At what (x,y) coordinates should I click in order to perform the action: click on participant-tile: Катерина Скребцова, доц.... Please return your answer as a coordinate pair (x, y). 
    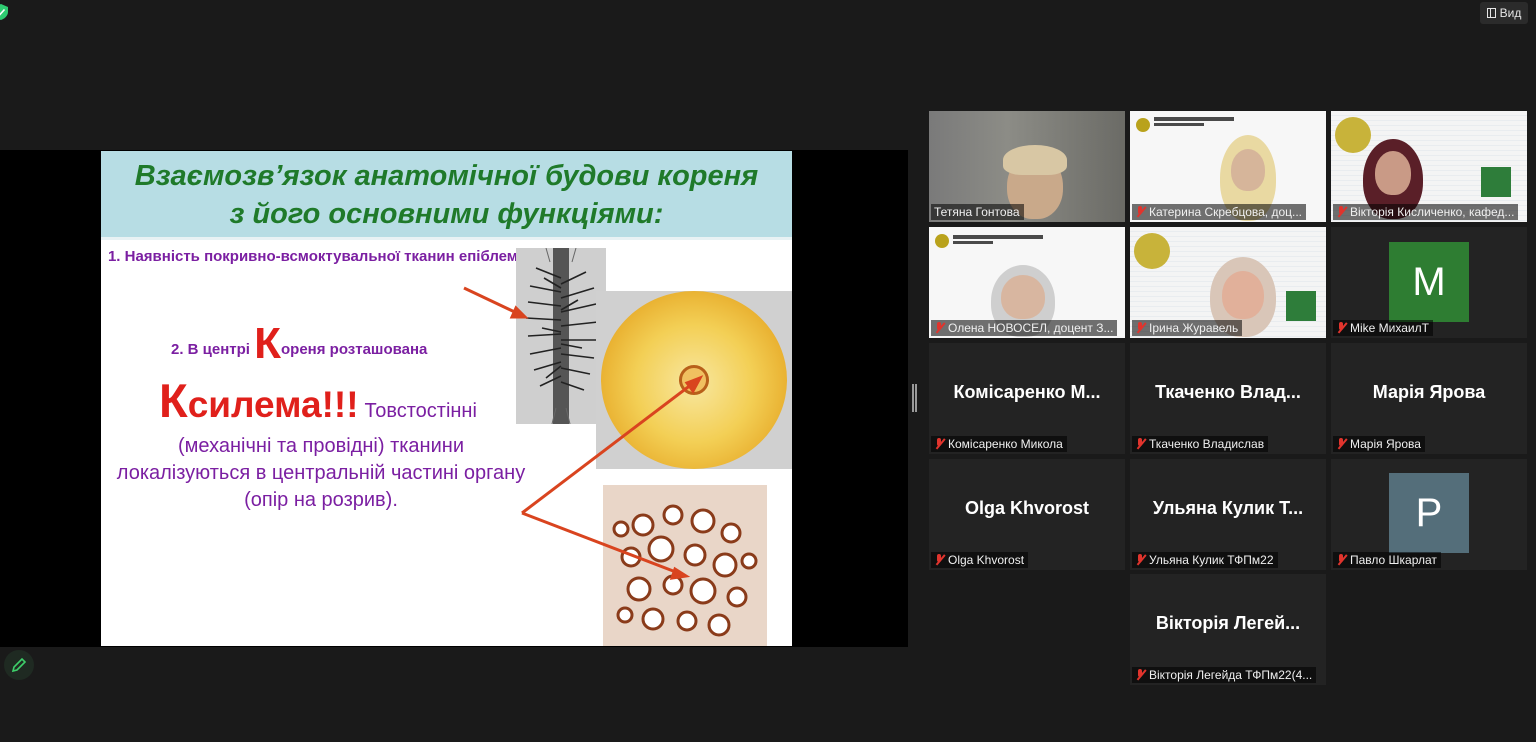
    Looking at the image, I should click on (1228, 166).